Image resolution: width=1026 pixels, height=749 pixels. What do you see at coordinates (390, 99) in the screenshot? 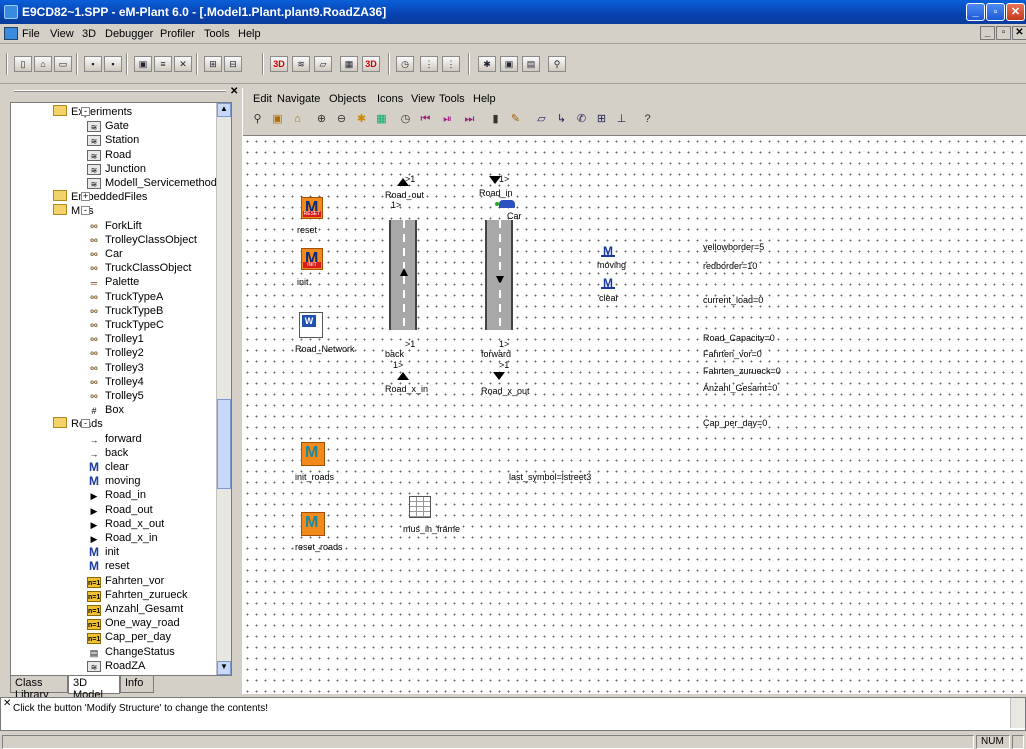
I see `model-menu-icons: Icons` at bounding box center [390, 99].